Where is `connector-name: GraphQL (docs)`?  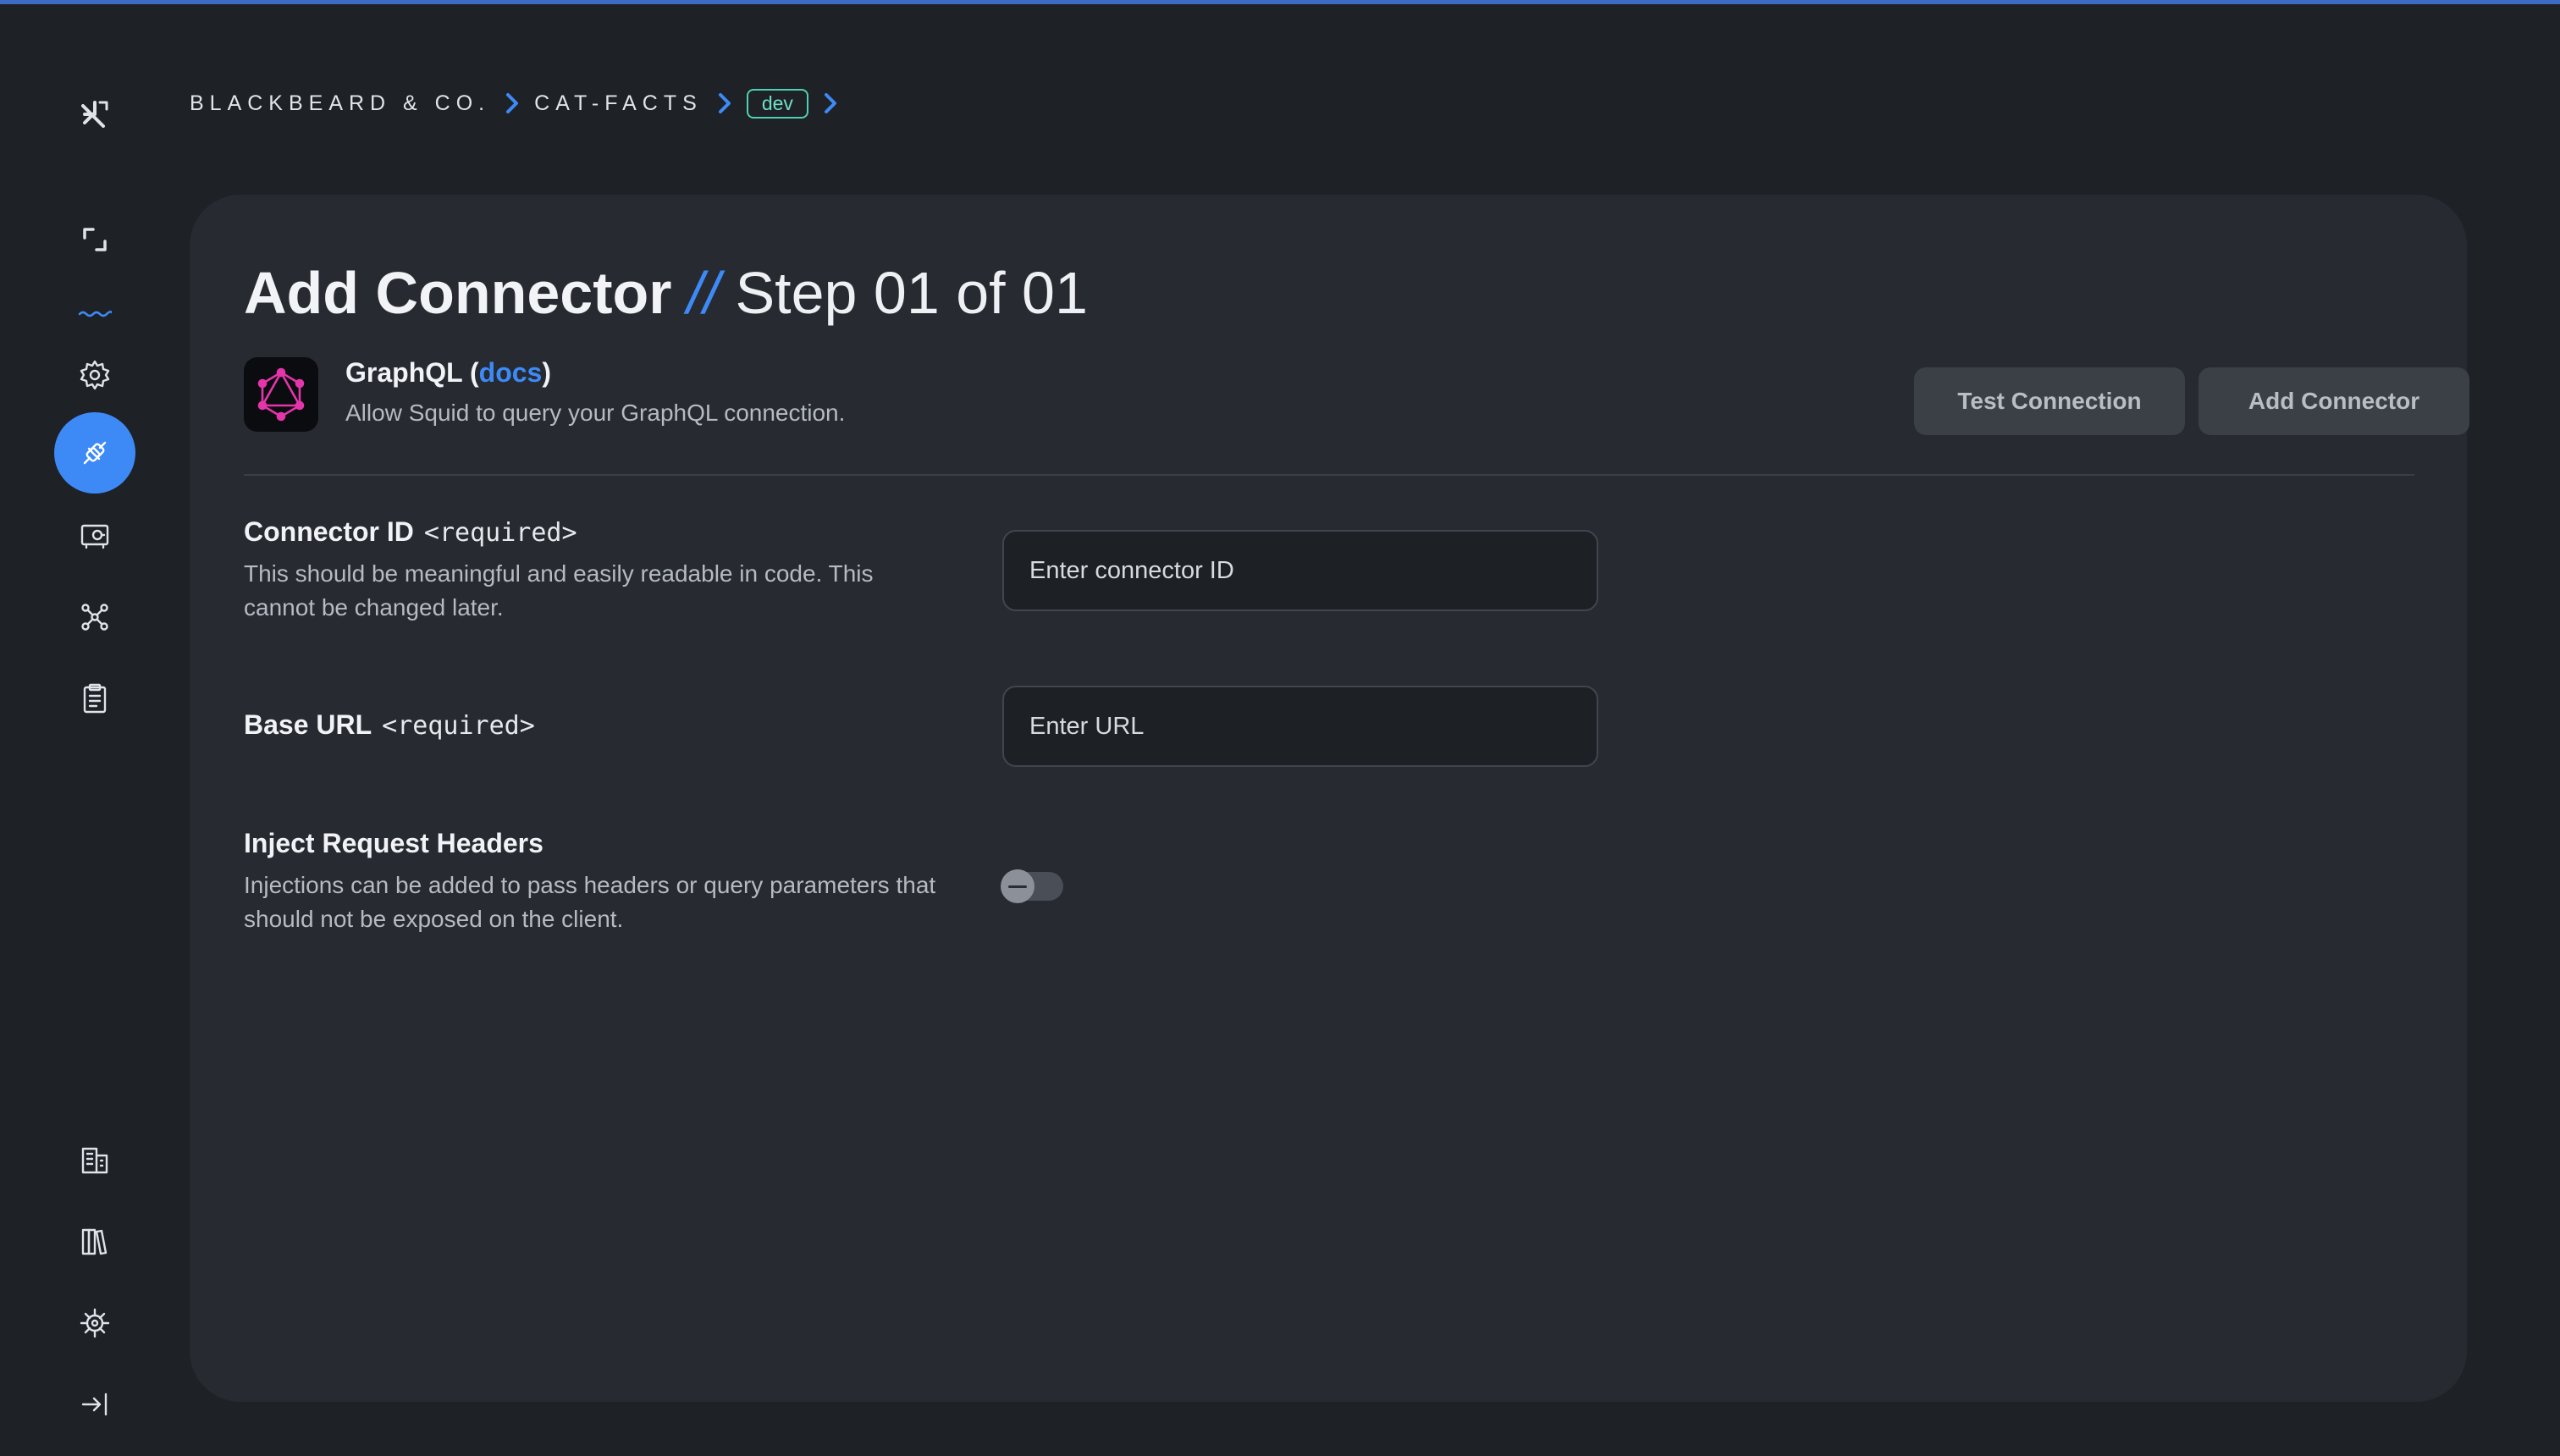
connector-name: GraphQL (docs) is located at coordinates (448, 373).